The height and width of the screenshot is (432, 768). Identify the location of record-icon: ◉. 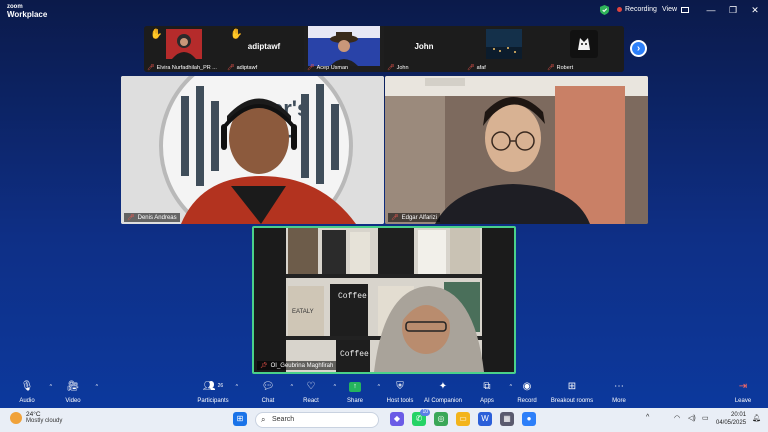
(527, 386).